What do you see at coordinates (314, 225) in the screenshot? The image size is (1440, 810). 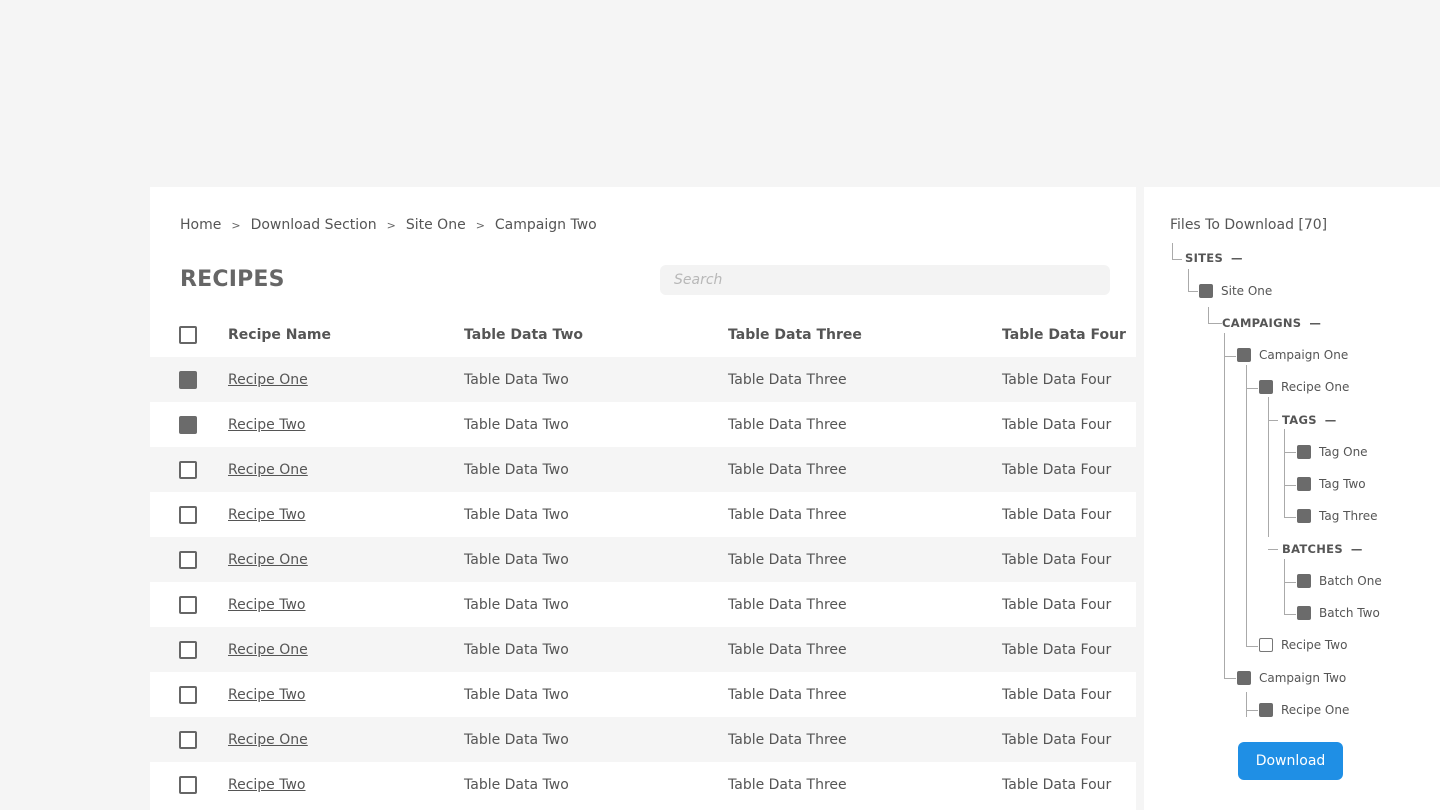 I see `breadcrumb-download-section: Download Section` at bounding box center [314, 225].